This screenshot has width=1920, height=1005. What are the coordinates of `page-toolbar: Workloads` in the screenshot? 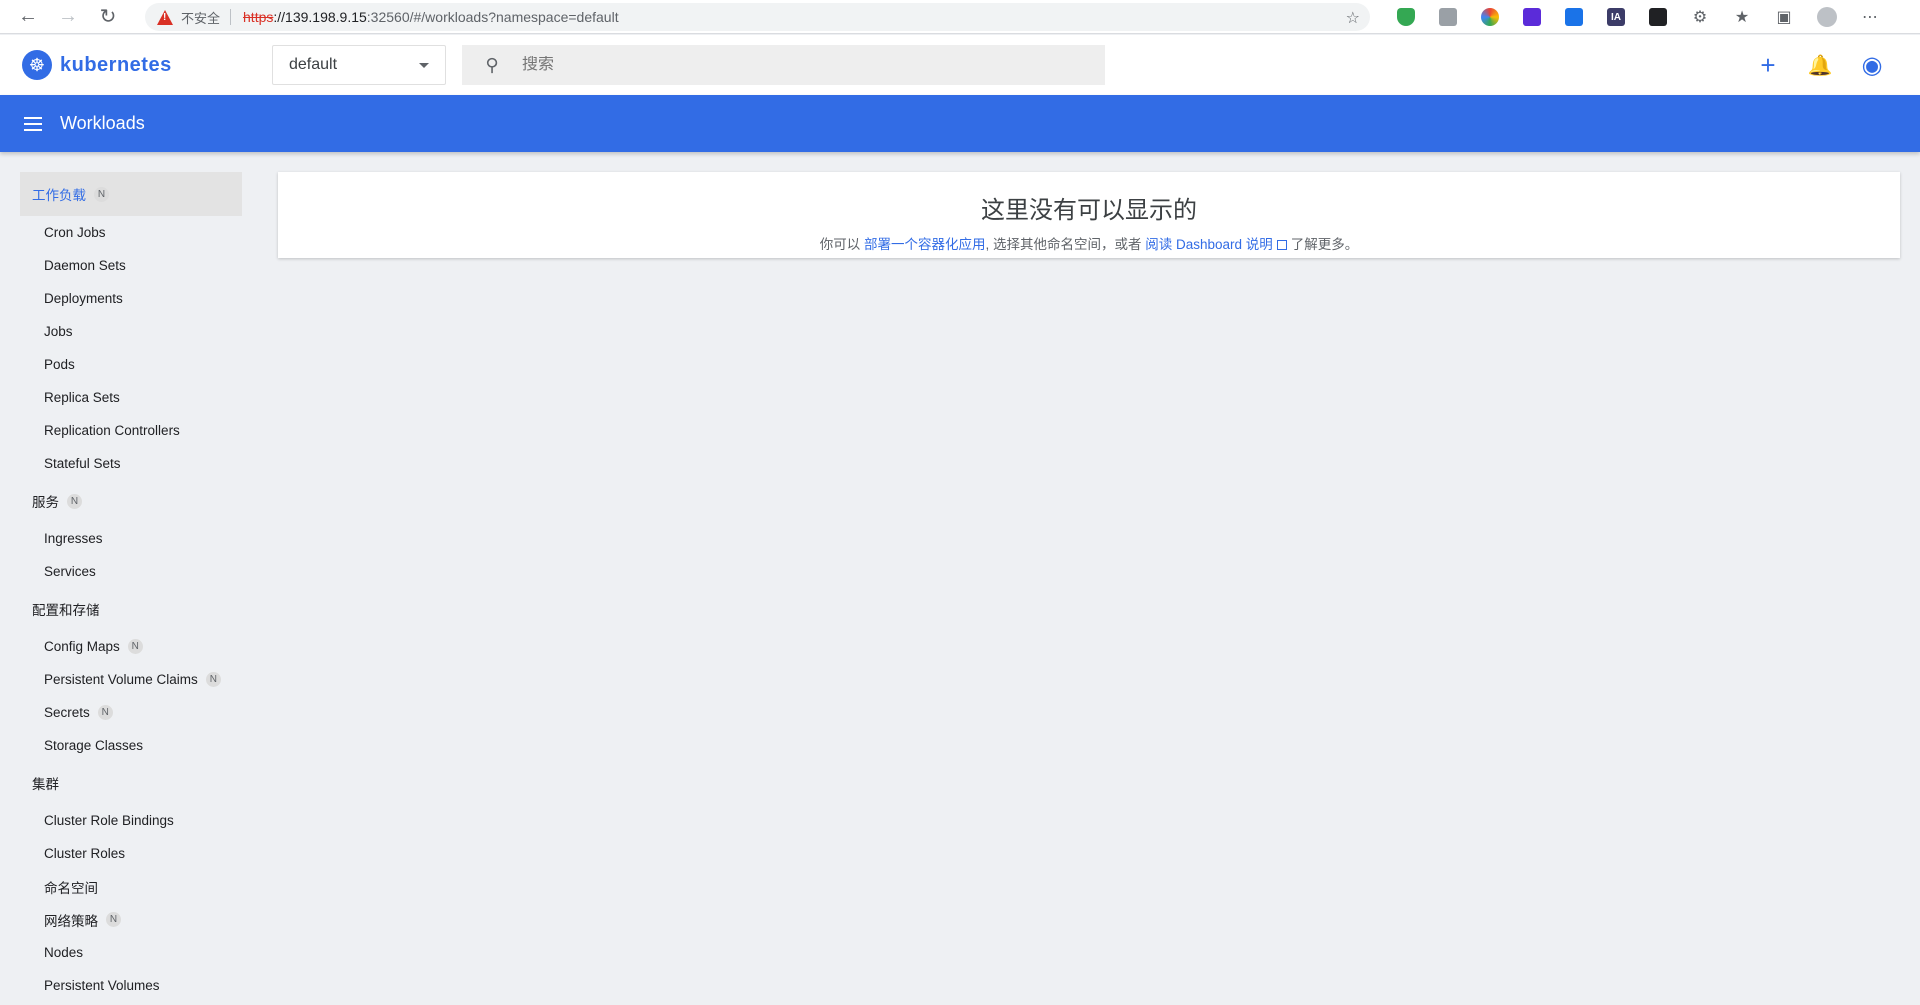 It's located at (960, 123).